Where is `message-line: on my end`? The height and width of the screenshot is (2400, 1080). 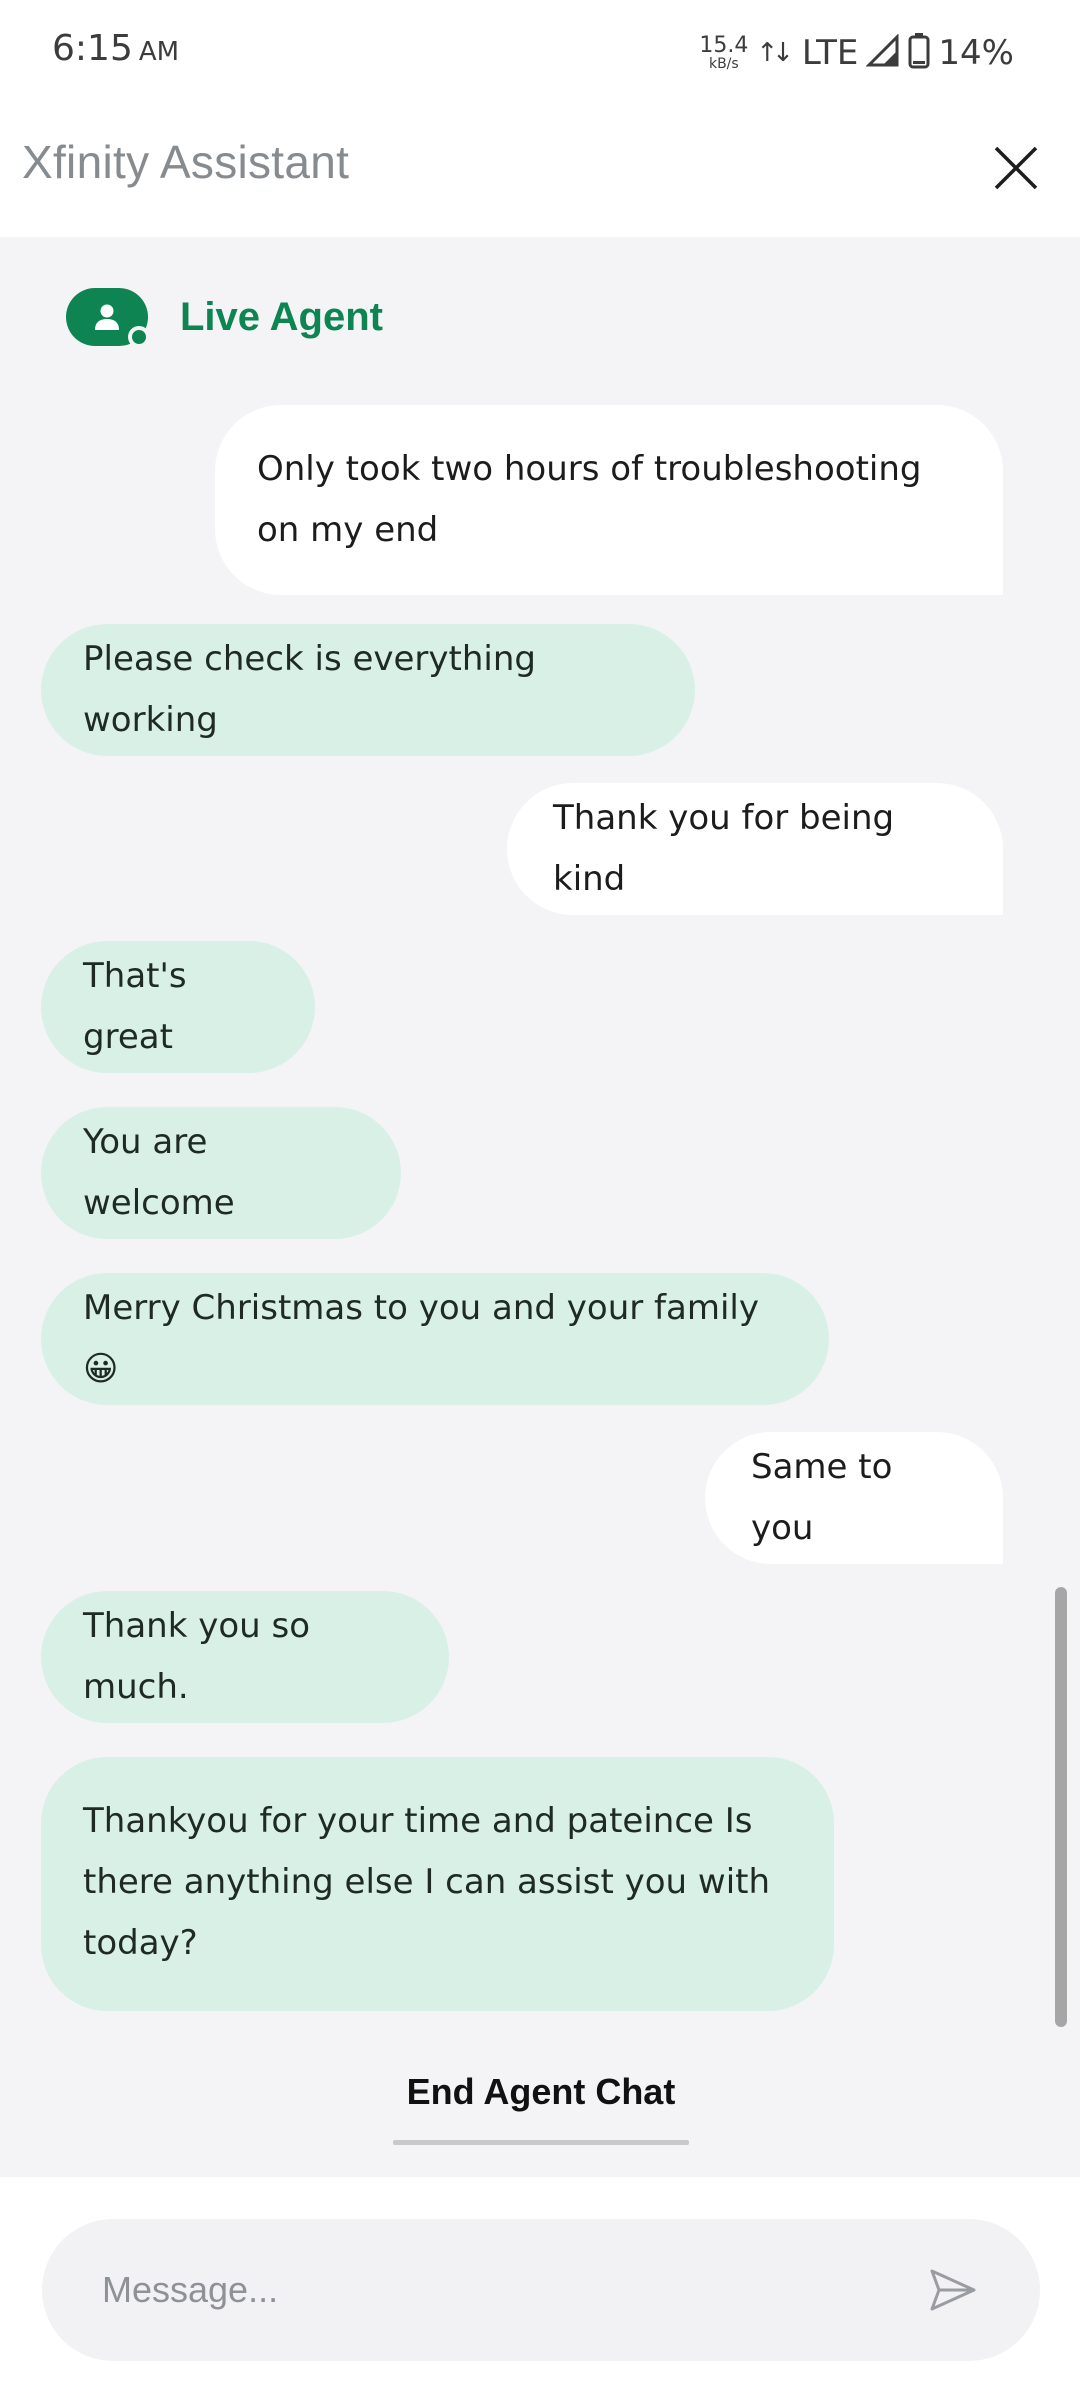
message-line: on my end is located at coordinates (348, 530).